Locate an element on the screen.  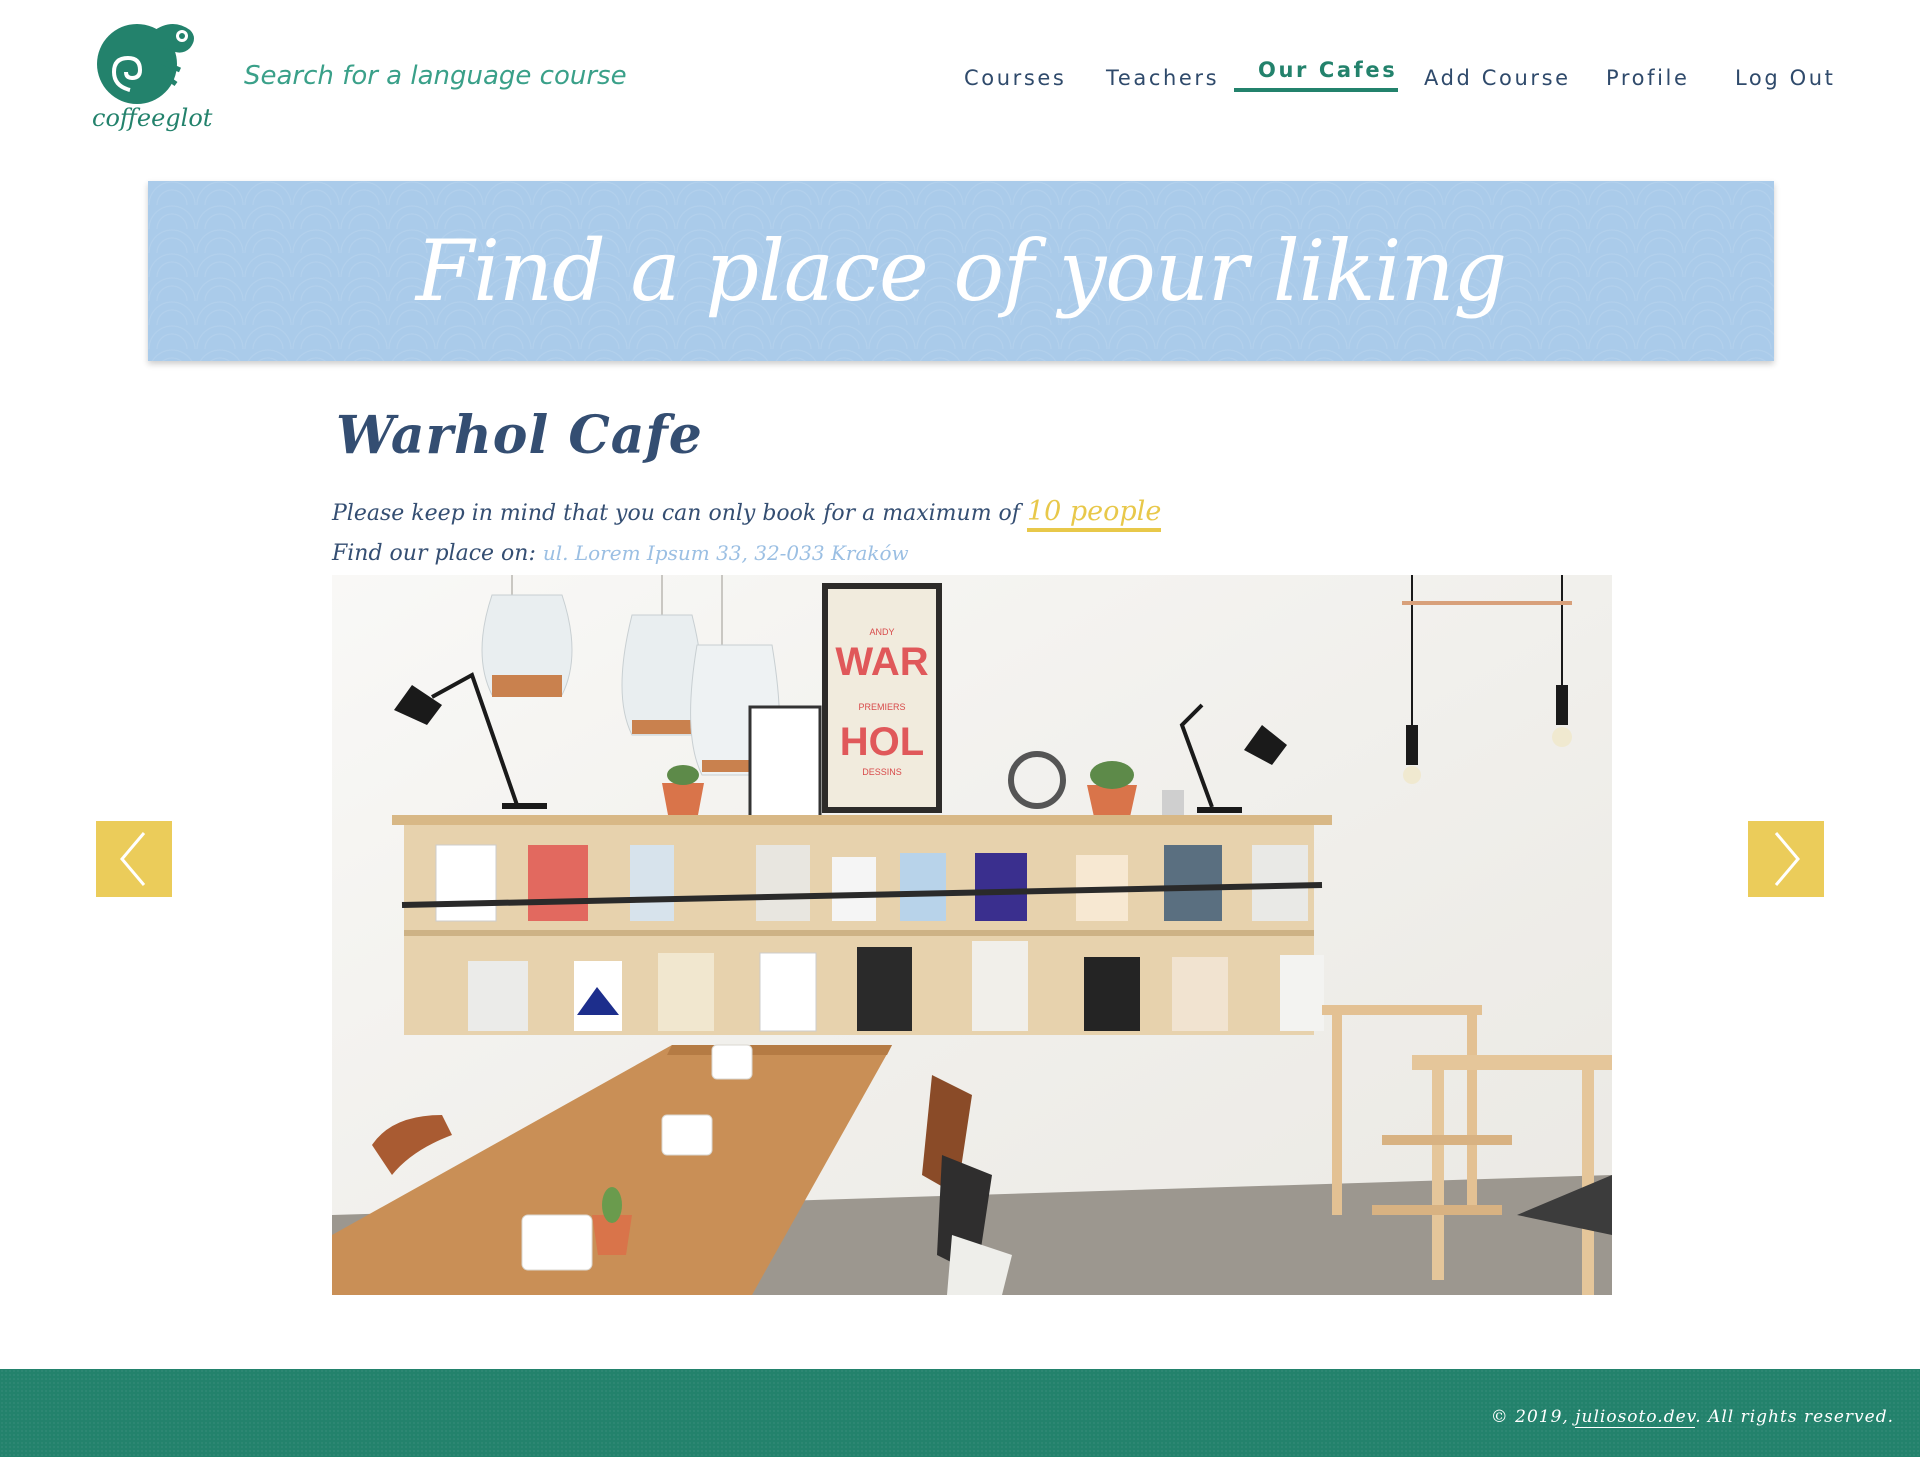
copyright-prefix: © 2019, is located at coordinates (1533, 1417).